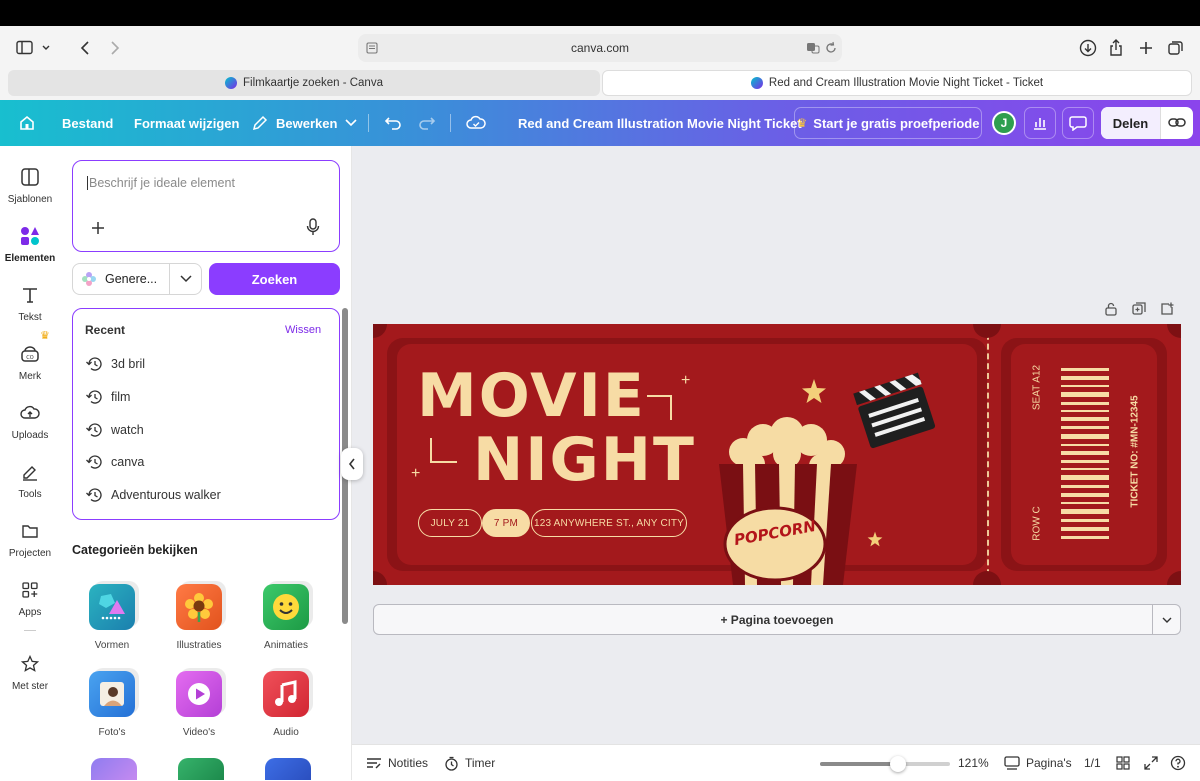  Describe the element at coordinates (107, 397) in the screenshot. I see `recent-item: film` at that location.